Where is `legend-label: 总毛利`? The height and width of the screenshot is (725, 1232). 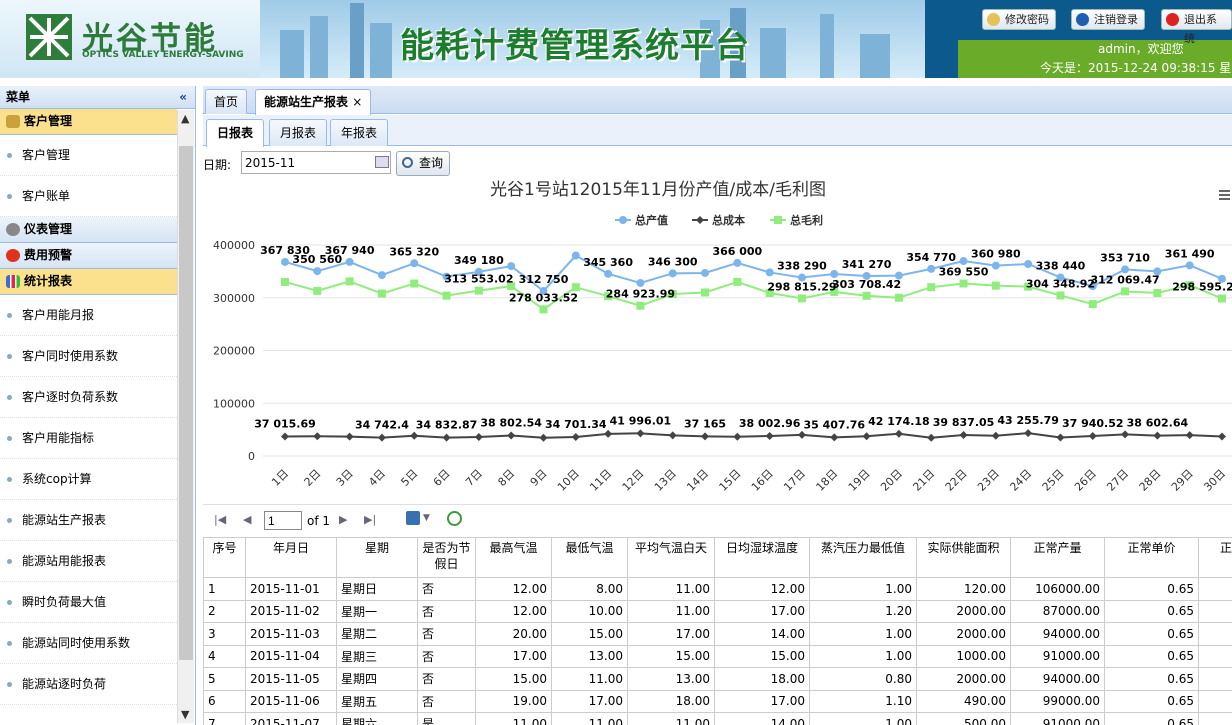 legend-label: 总毛利 is located at coordinates (806, 220).